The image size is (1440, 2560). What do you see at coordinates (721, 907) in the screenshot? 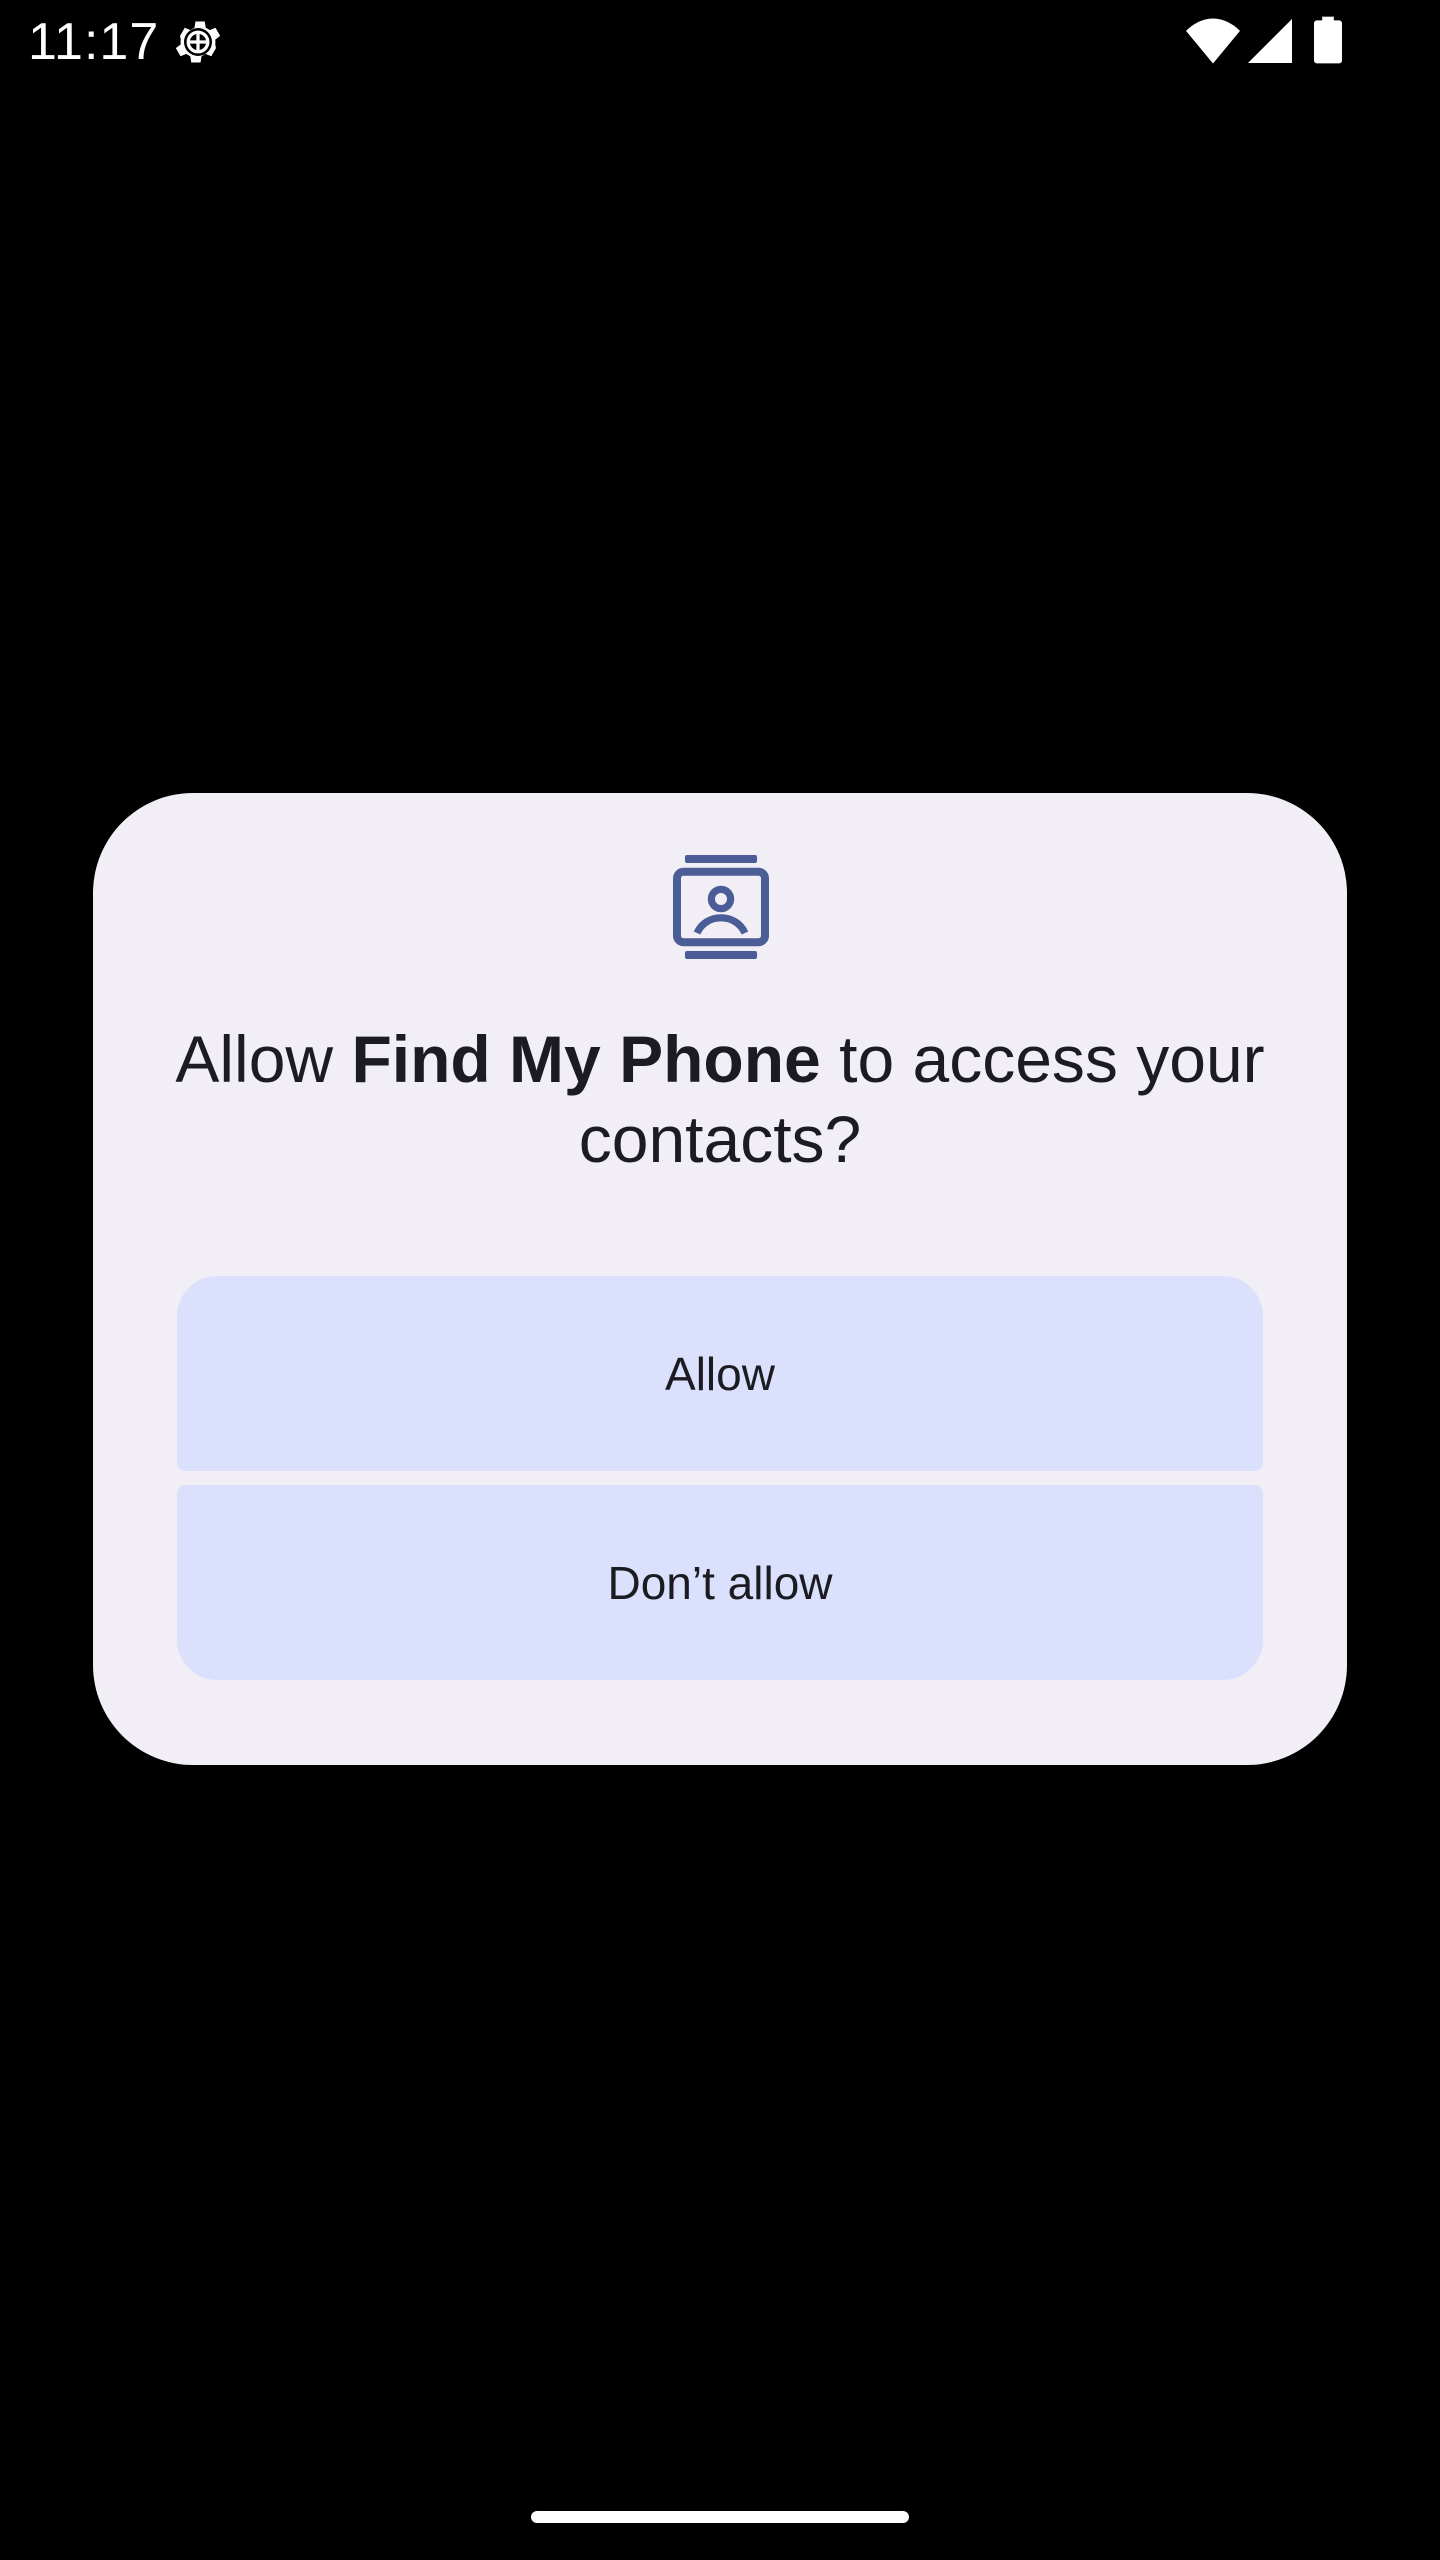
I see `contacts-icon` at bounding box center [721, 907].